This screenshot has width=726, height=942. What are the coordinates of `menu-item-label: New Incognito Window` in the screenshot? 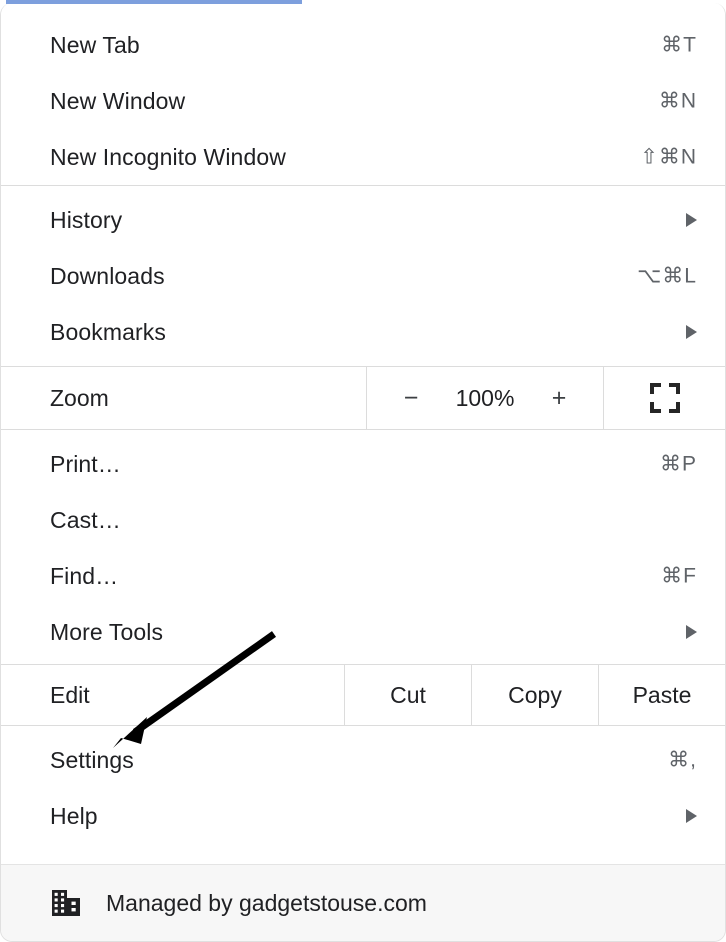 It's located at (168, 156).